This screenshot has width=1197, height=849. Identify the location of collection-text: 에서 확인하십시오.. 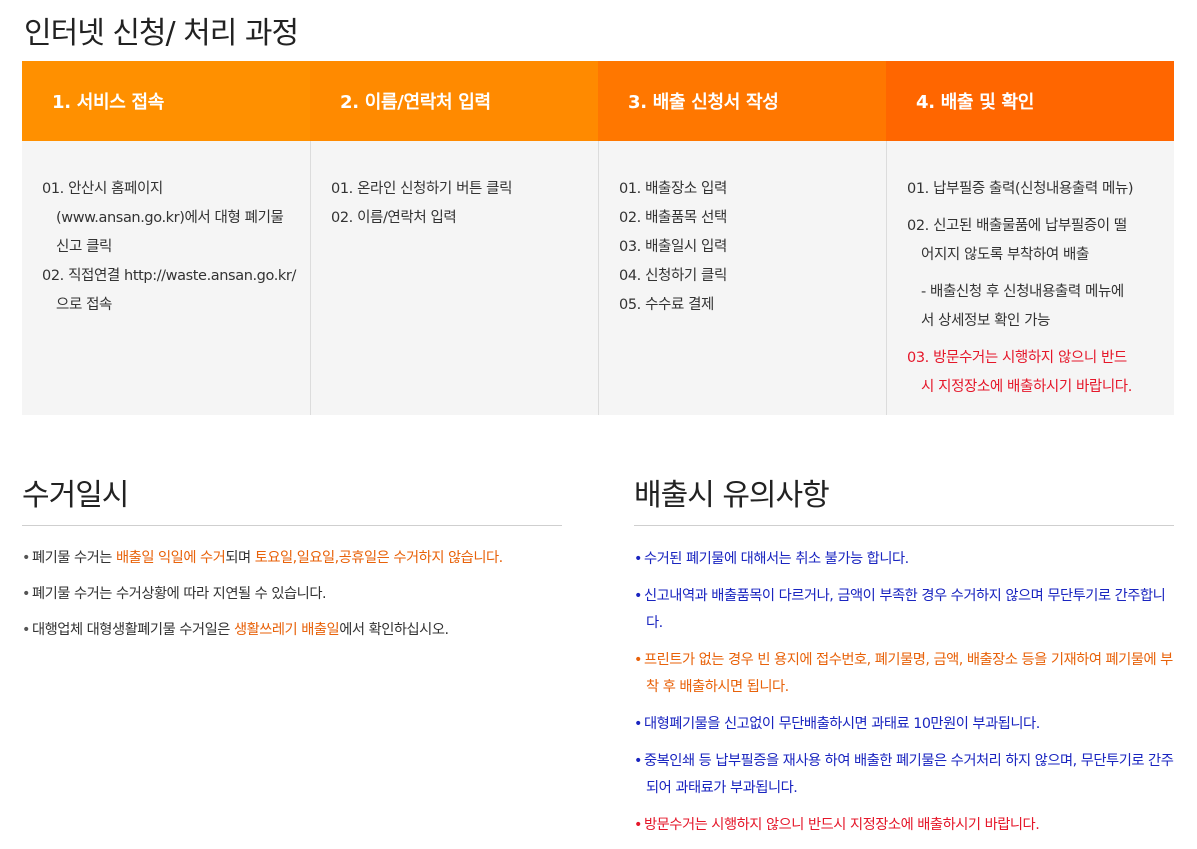
(394, 630).